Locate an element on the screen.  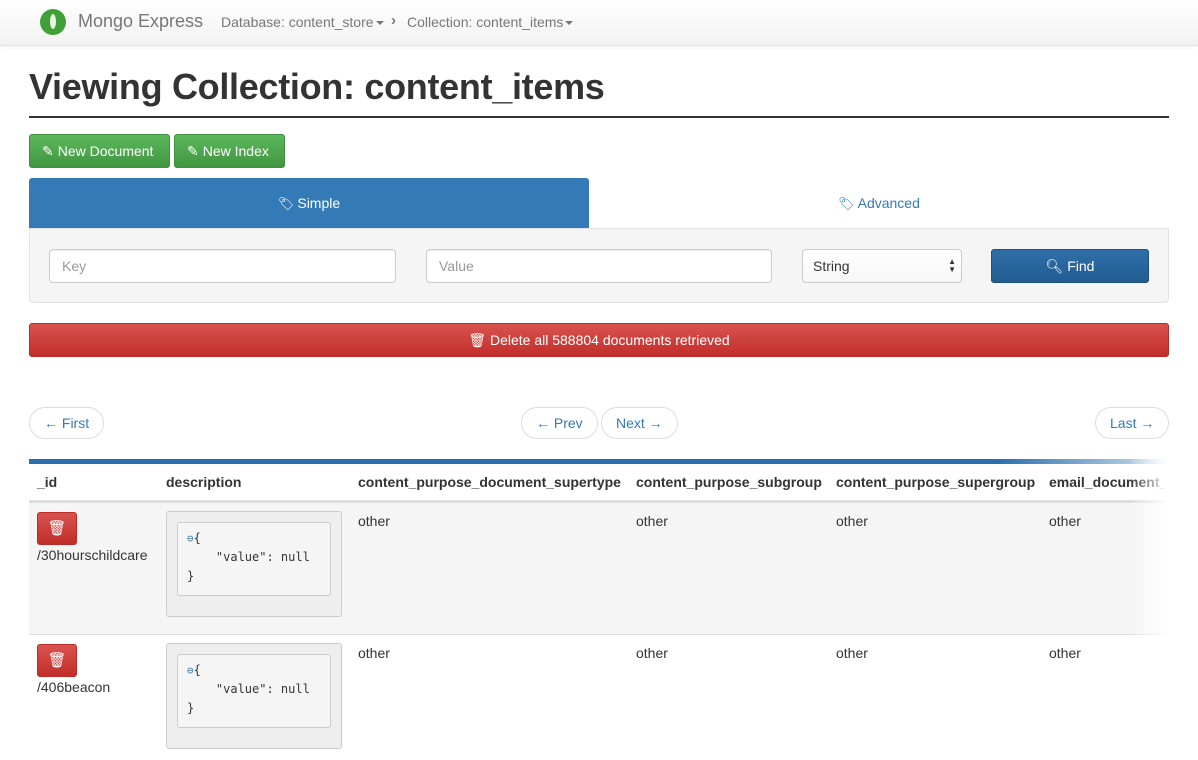
tags-icon: 🏷 is located at coordinates (846, 203).